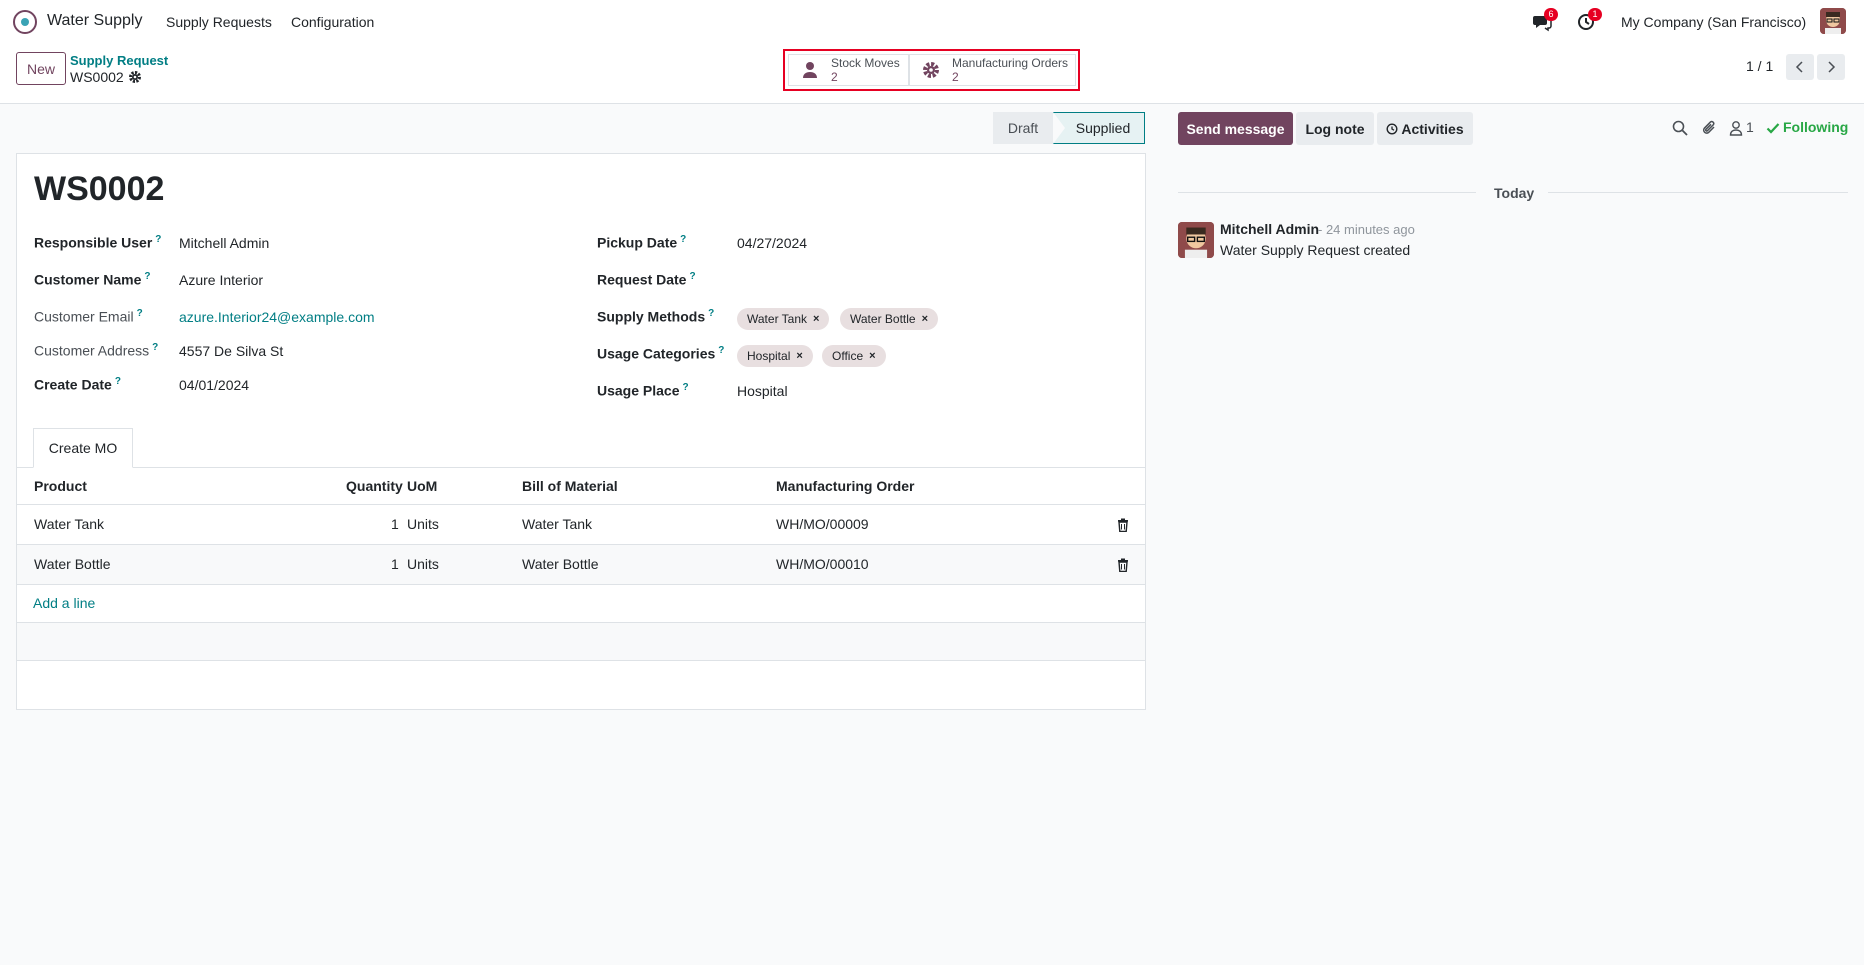 The height and width of the screenshot is (965, 1864). What do you see at coordinates (69, 524) in the screenshot?
I see `cell-product: Water Tank` at bounding box center [69, 524].